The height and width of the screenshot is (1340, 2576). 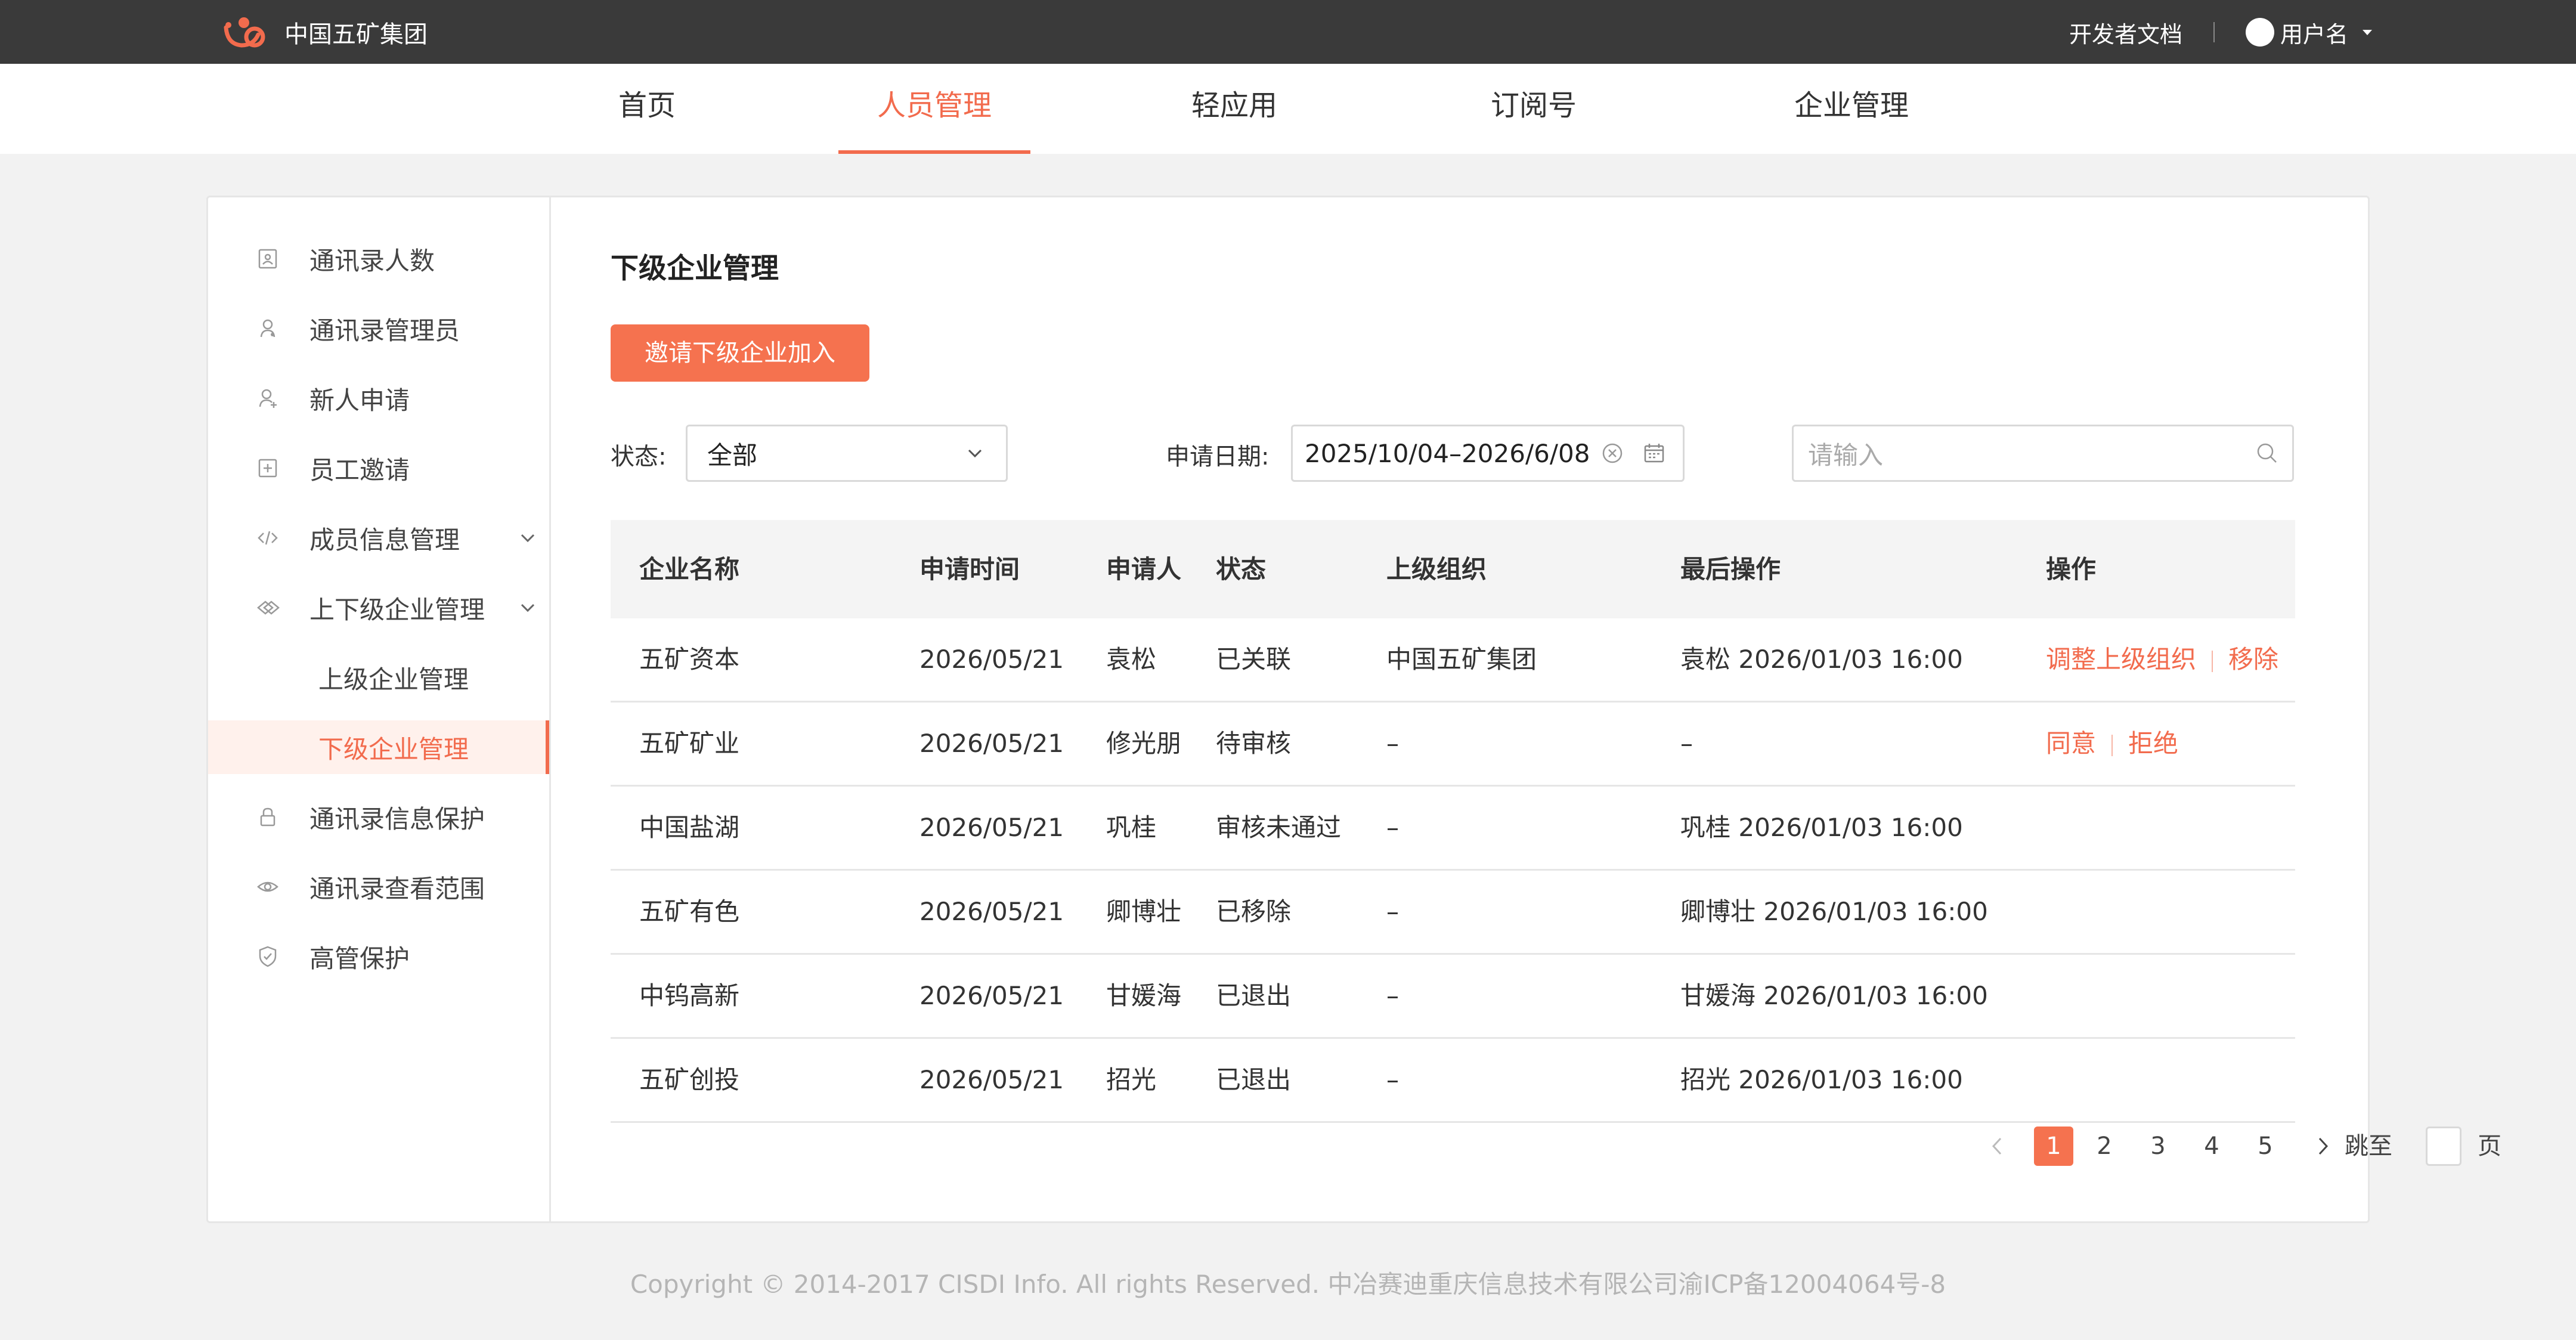 I want to click on search-icon, so click(x=2267, y=453).